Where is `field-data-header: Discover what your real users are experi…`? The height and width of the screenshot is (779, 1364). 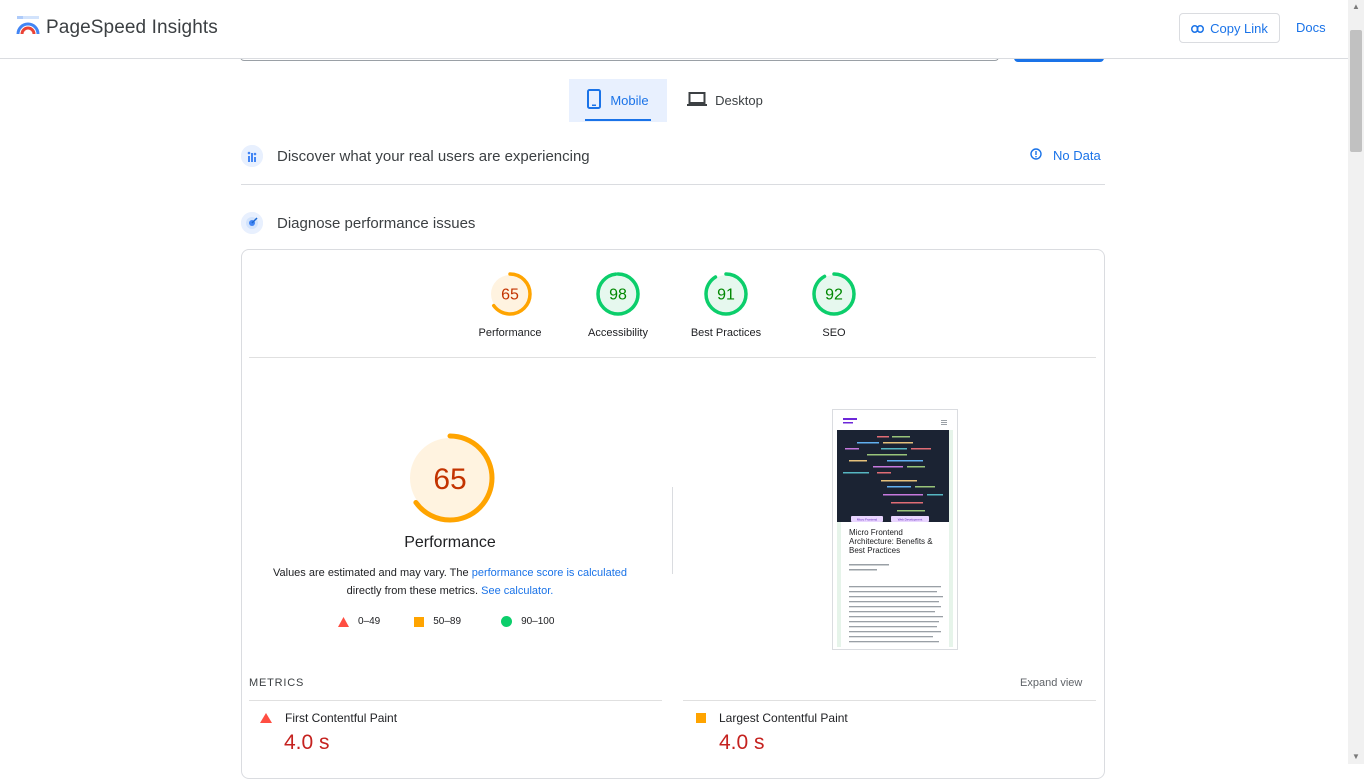
field-data-header: Discover what your real users are experi… is located at coordinates (415, 156).